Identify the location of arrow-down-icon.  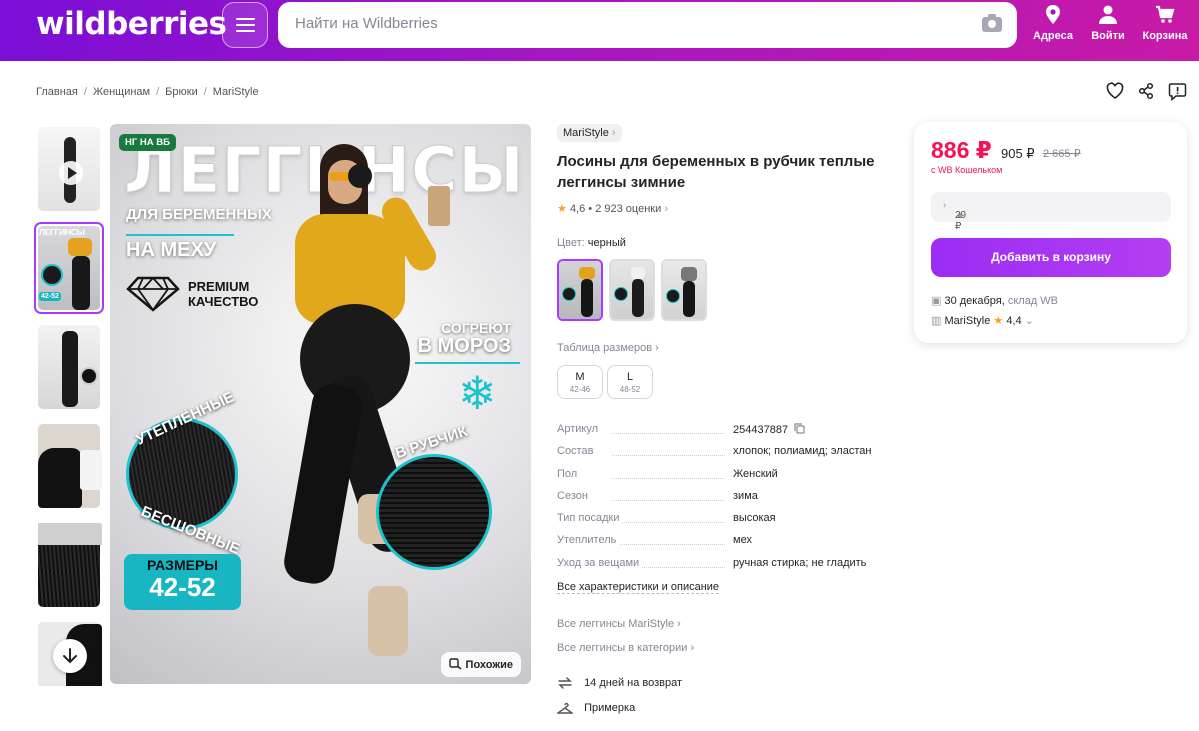
(70, 656).